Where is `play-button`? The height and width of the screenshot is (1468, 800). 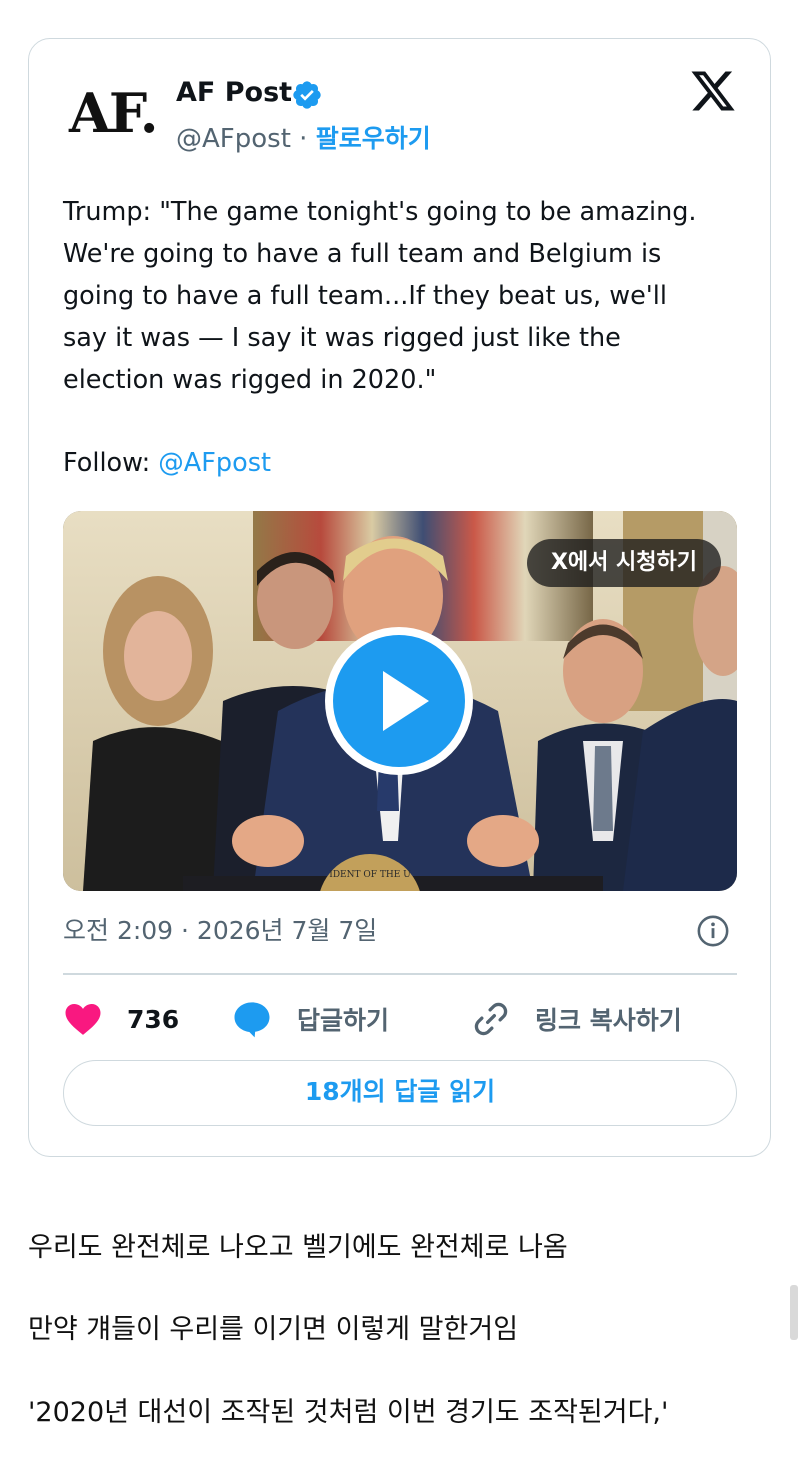
play-button is located at coordinates (399, 701).